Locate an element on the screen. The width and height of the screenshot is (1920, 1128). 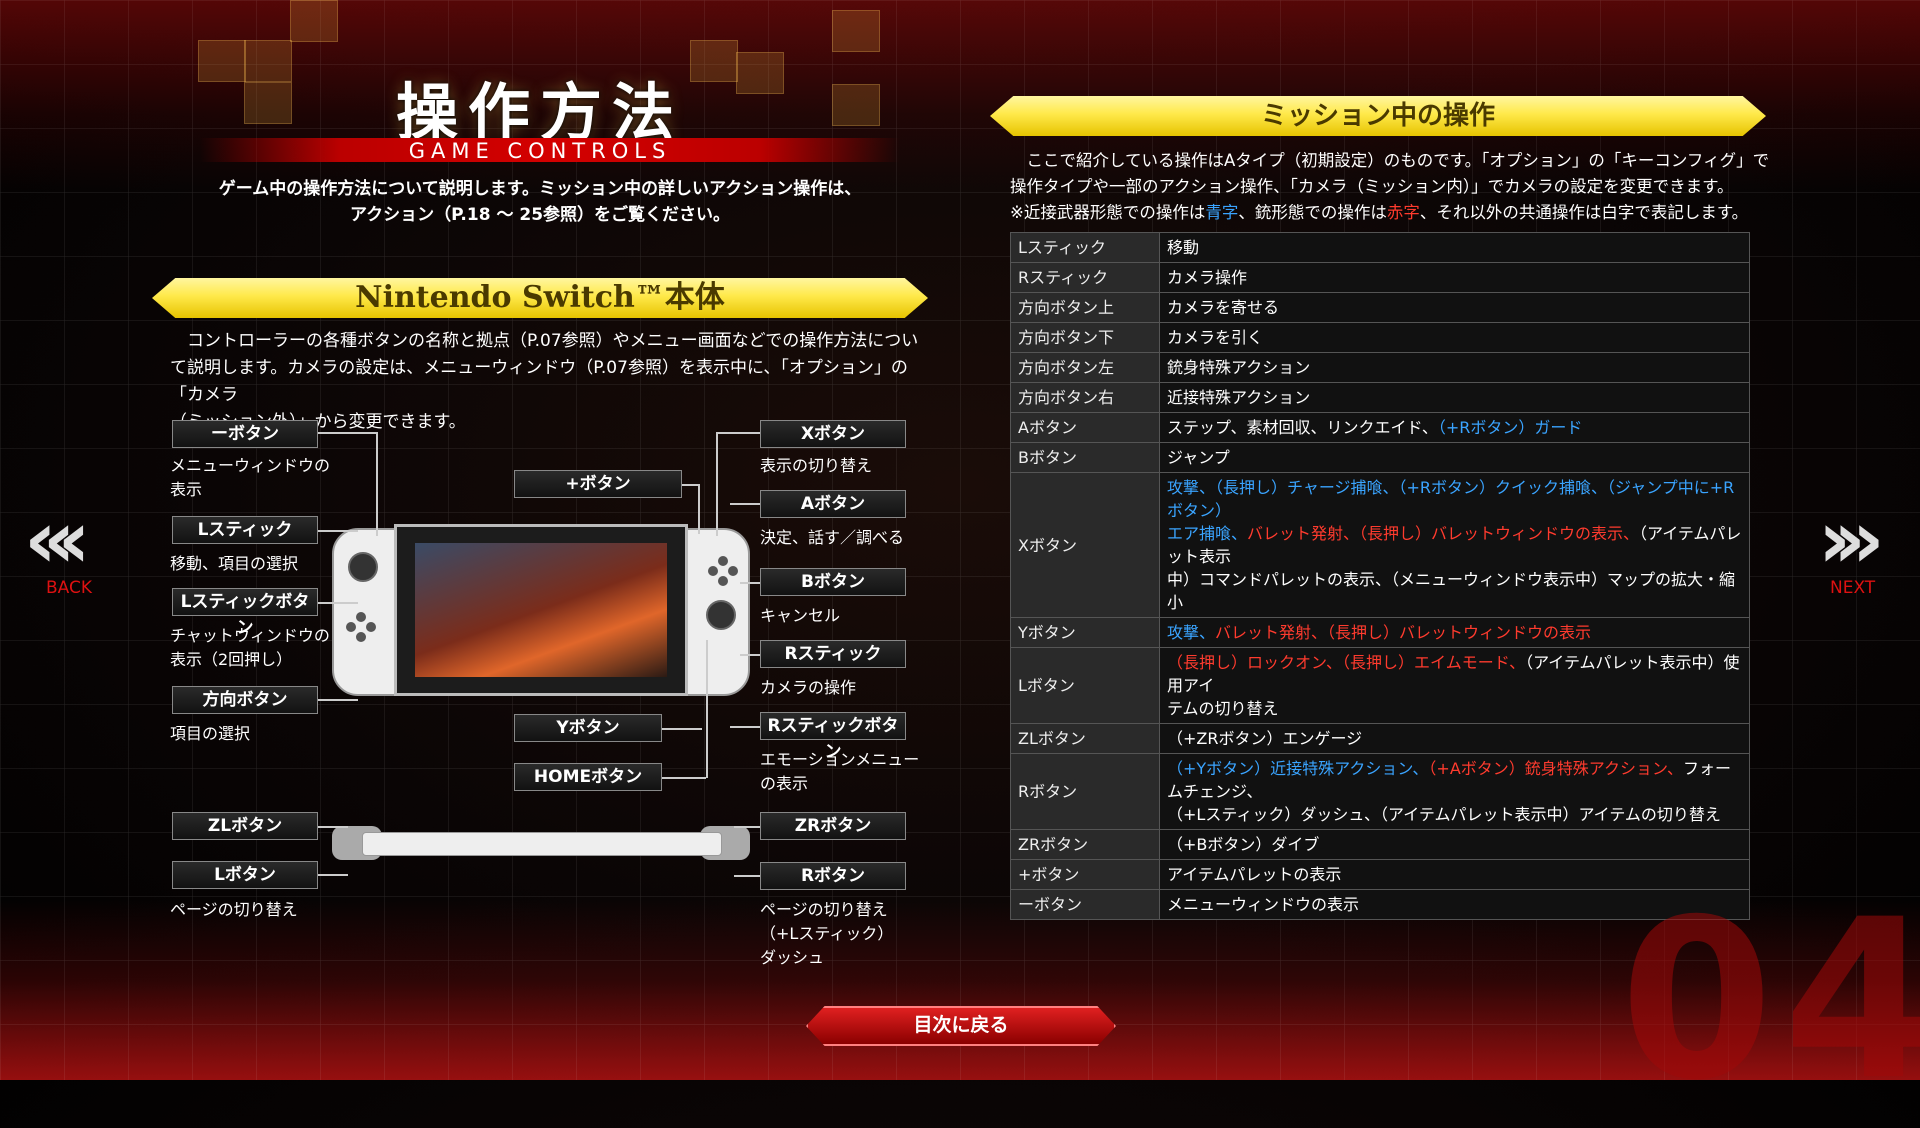
home-button-label: HOMEボタン is located at coordinates (588, 777).